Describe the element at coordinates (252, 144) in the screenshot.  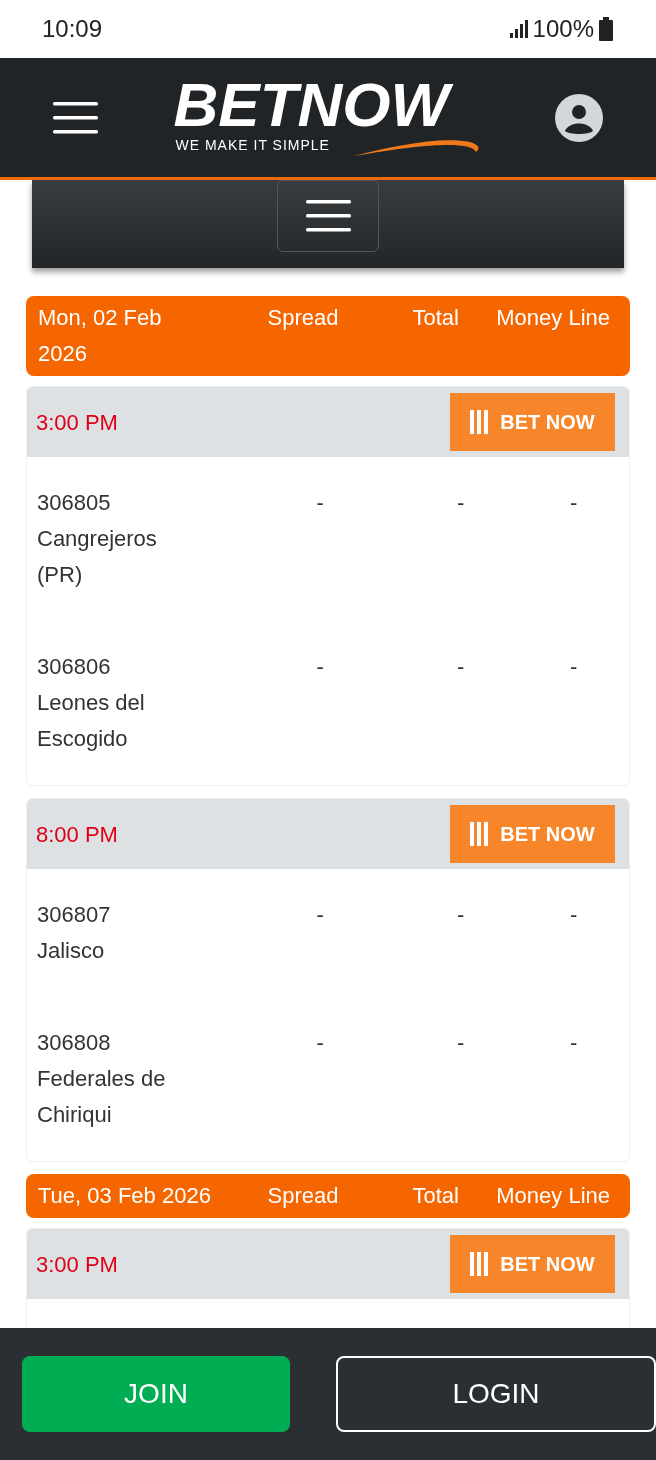
I see `logo-tagline: WE MAKE IT SIMPLE` at that location.